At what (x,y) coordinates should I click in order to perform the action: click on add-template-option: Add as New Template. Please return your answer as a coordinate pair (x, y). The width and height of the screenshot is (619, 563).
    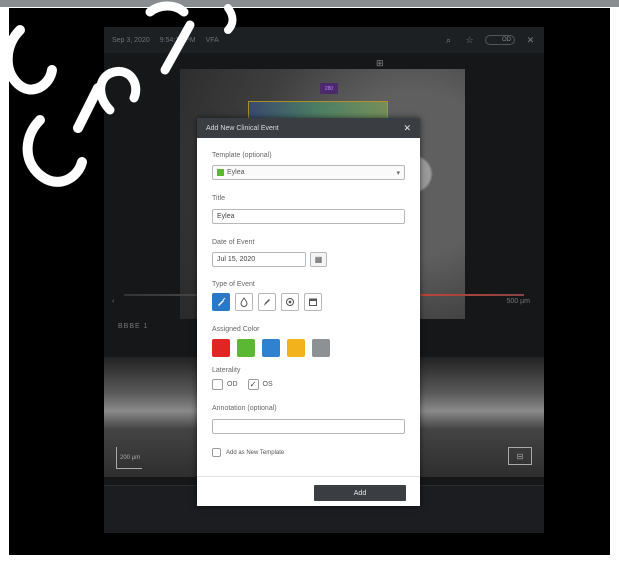
    Looking at the image, I should click on (248, 452).